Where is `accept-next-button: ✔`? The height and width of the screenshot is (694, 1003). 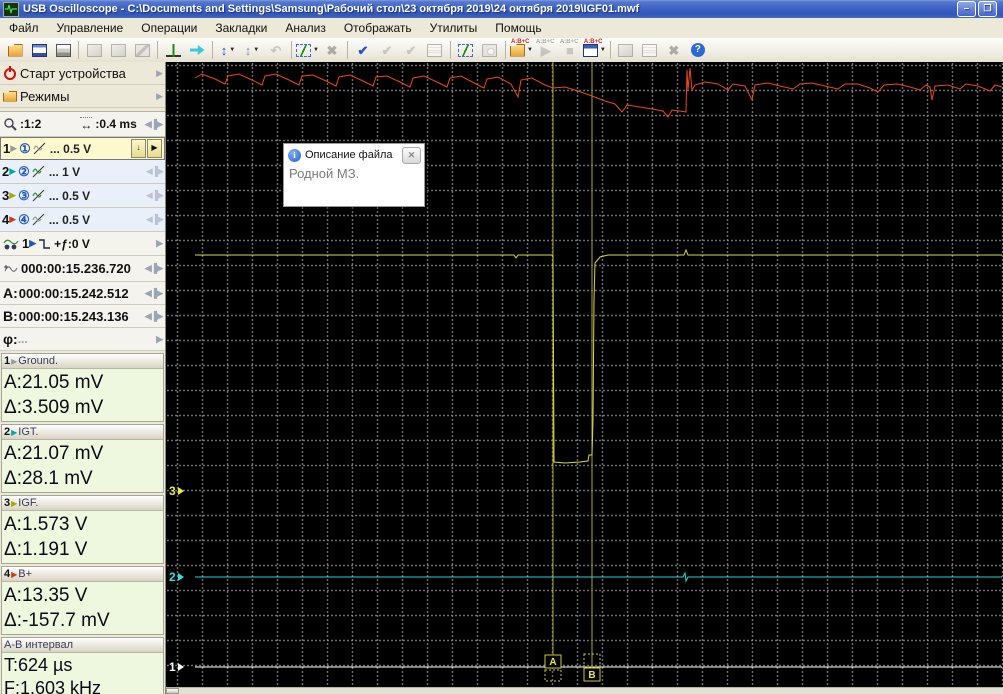
accept-next-button: ✔ is located at coordinates (411, 50).